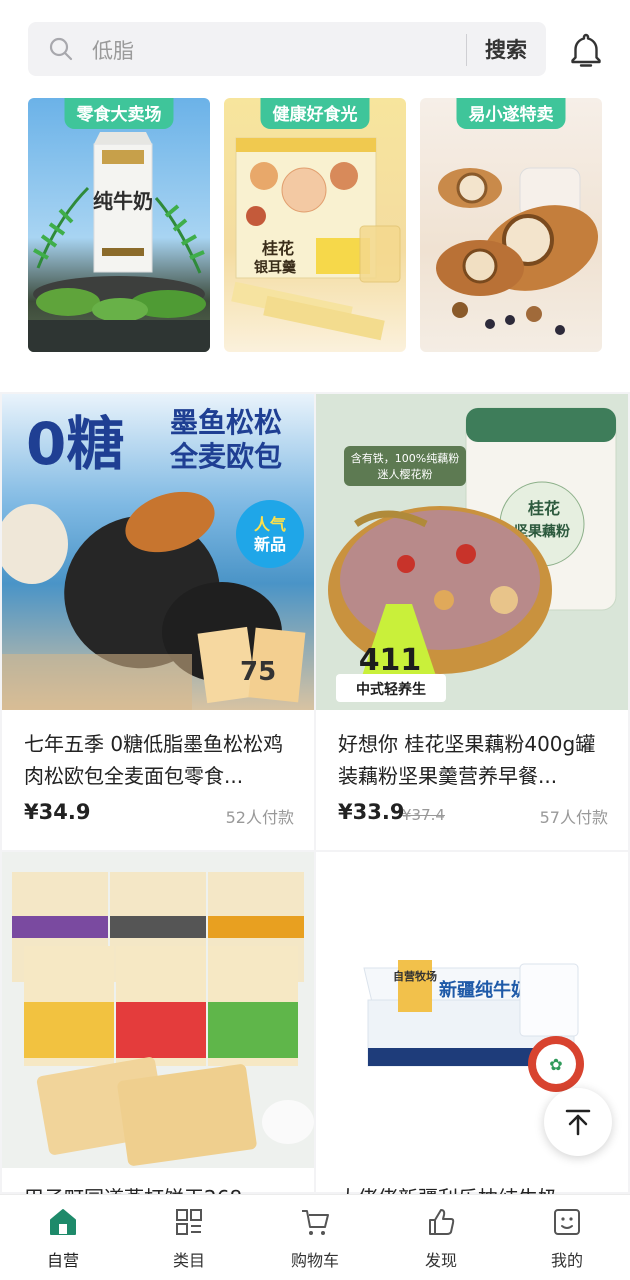 Image resolution: width=630 pixels, height=1280 pixels. Describe the element at coordinates (314, 1260) in the screenshot. I see `tab-label: 购物车` at that location.